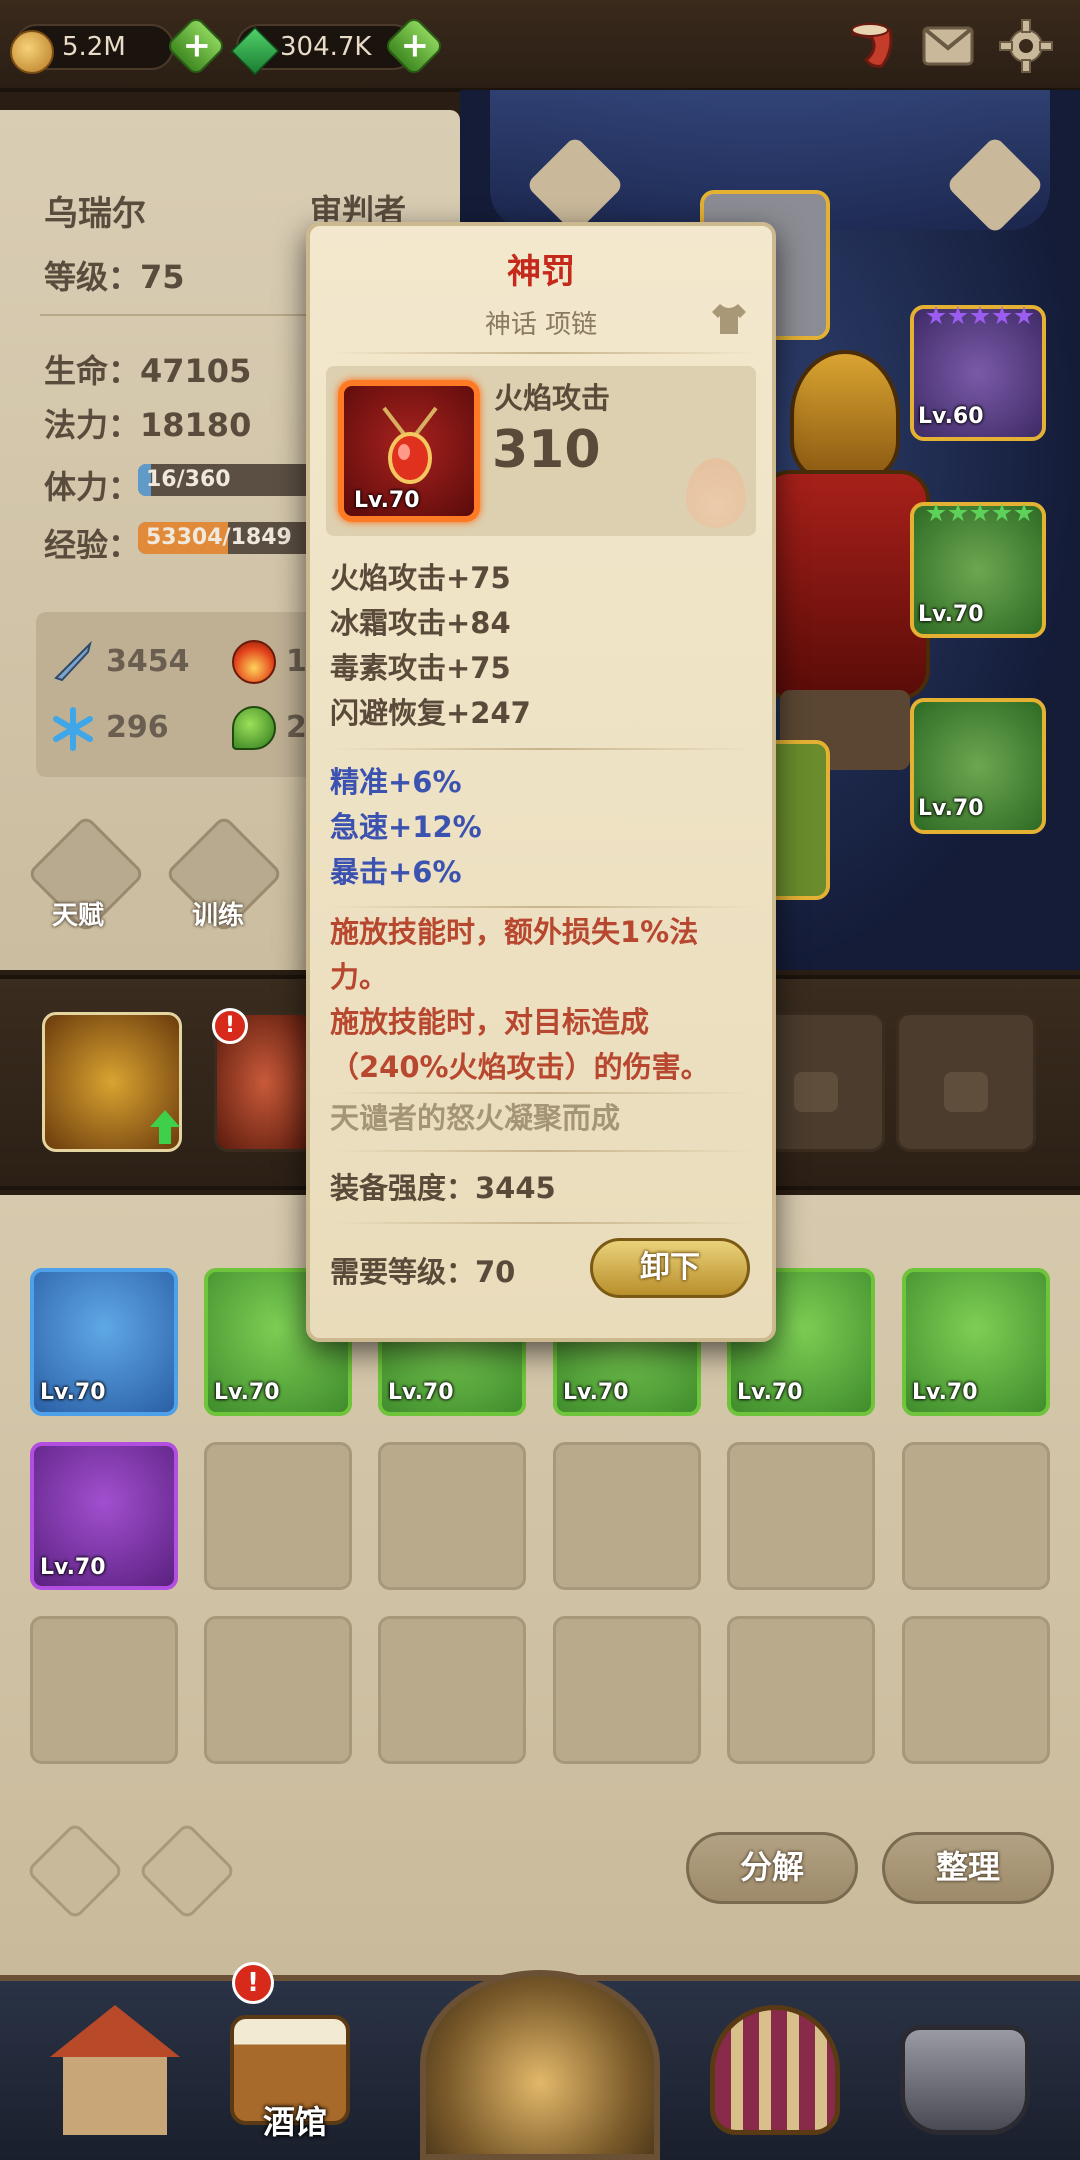  What do you see at coordinates (115, 2070) in the screenshot?
I see `house-icon` at bounding box center [115, 2070].